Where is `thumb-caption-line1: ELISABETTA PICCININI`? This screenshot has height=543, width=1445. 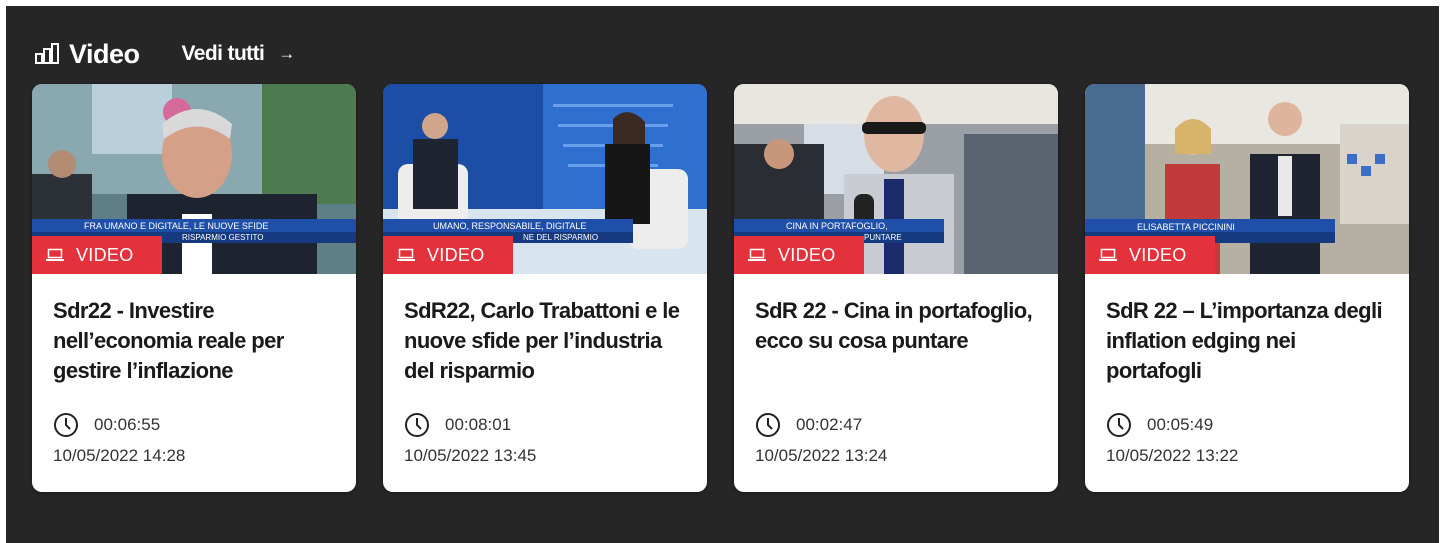 thumb-caption-line1: ELISABETTA PICCININI is located at coordinates (1186, 227).